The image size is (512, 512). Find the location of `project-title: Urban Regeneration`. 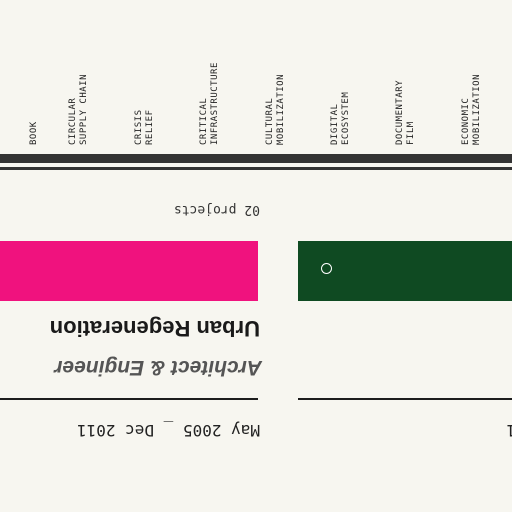

project-title: Urban Regeneration is located at coordinates (140, 328).